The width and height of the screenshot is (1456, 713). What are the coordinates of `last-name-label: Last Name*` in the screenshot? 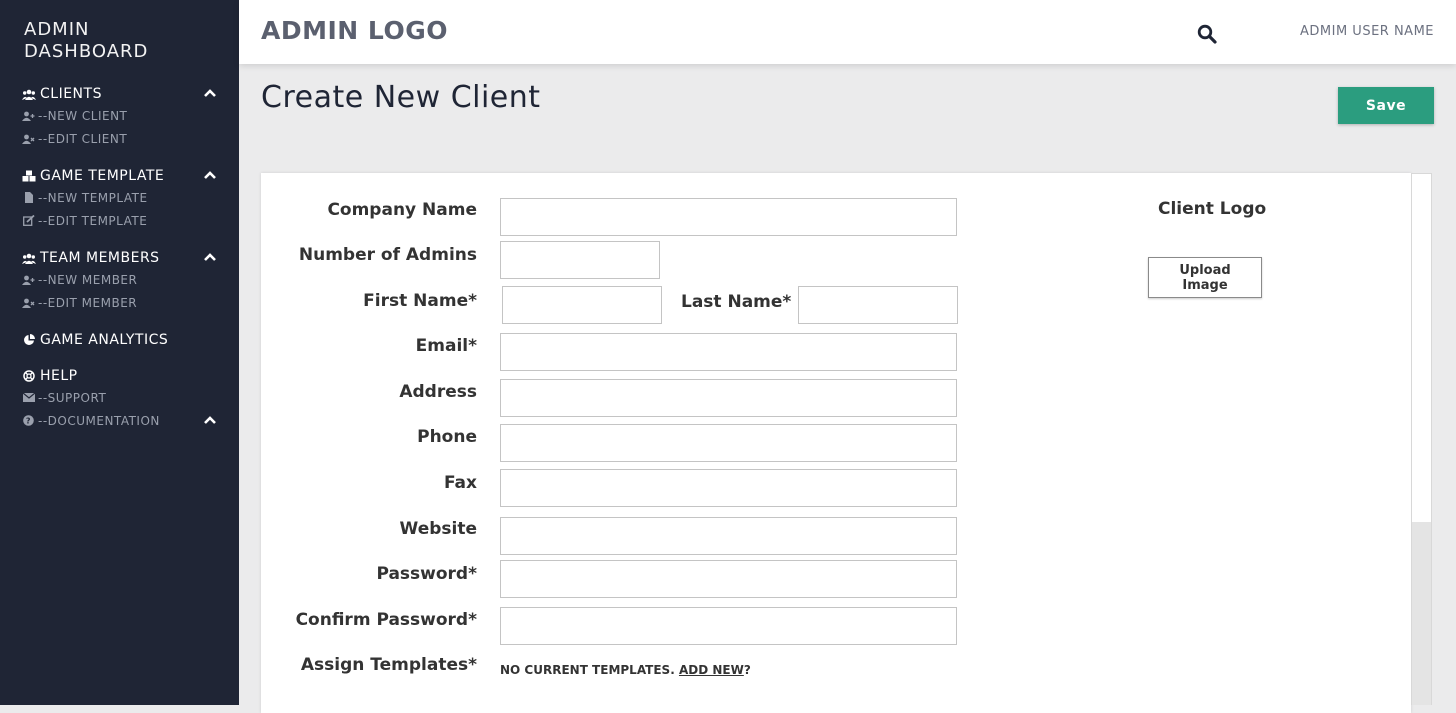 It's located at (736, 302).